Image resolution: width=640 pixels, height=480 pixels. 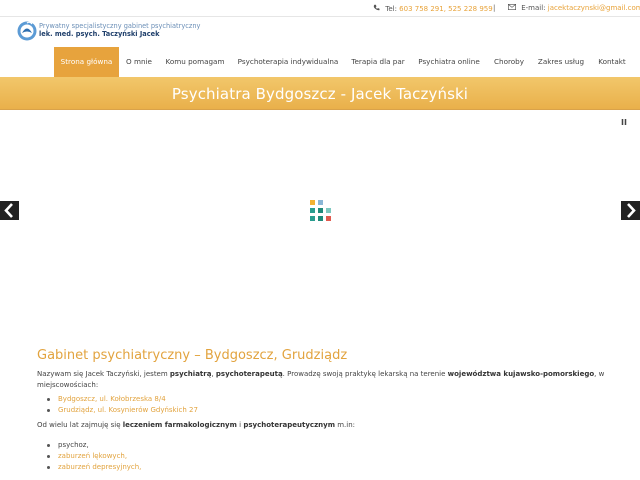 What do you see at coordinates (376, 8) in the screenshot?
I see `phone-icon` at bounding box center [376, 8].